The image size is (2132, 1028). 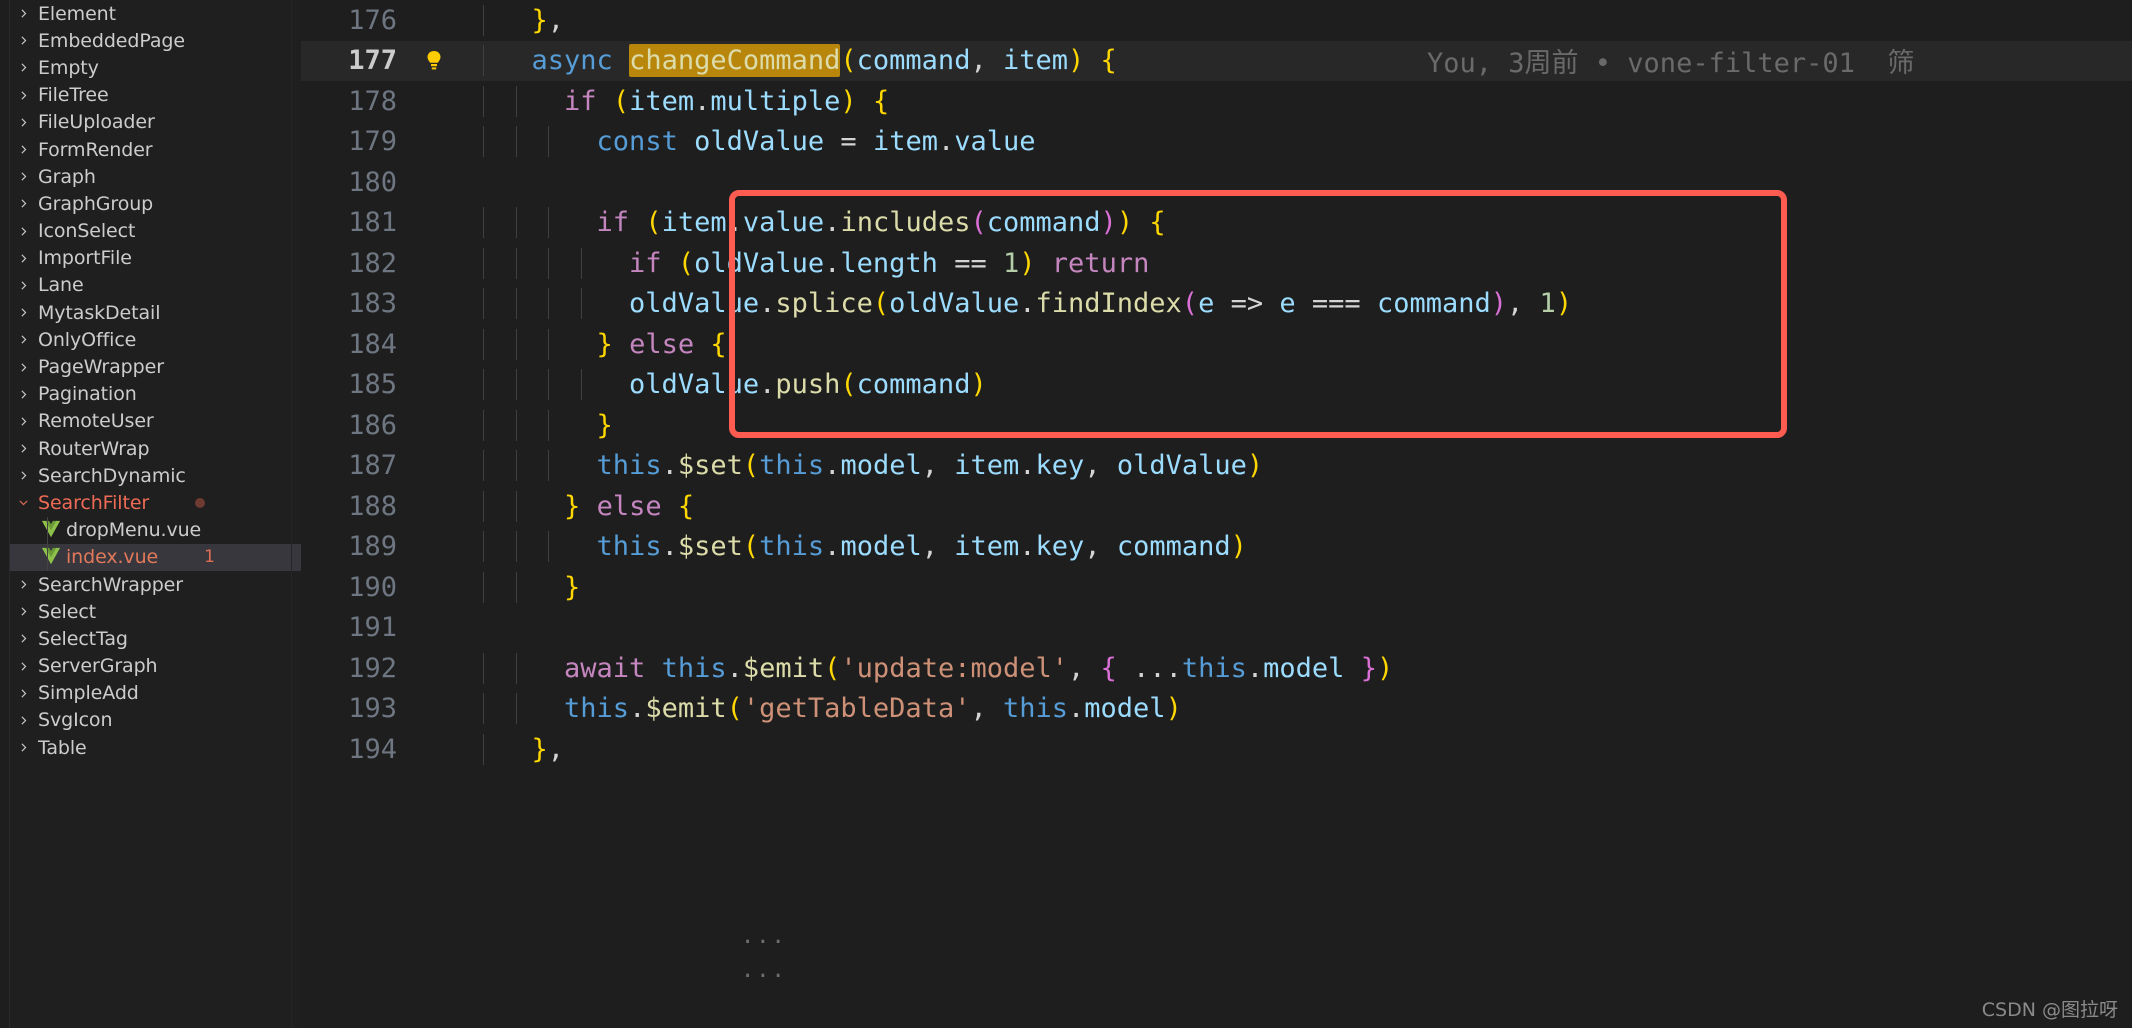 What do you see at coordinates (200, 502) in the screenshot?
I see `modified-dot-badge` at bounding box center [200, 502].